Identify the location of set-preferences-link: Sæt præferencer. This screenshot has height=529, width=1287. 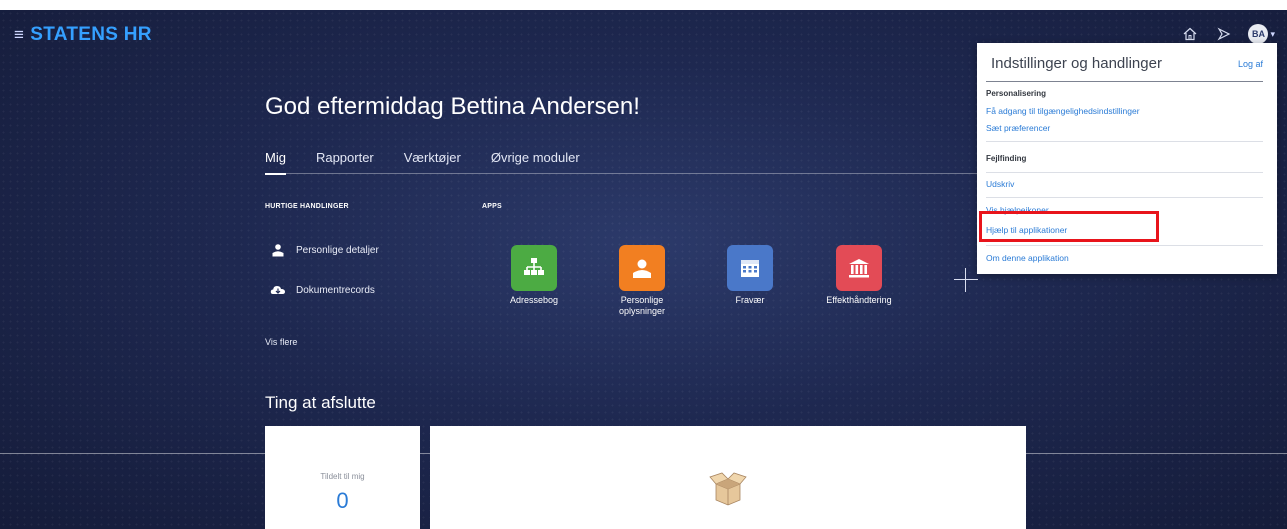
(1018, 128).